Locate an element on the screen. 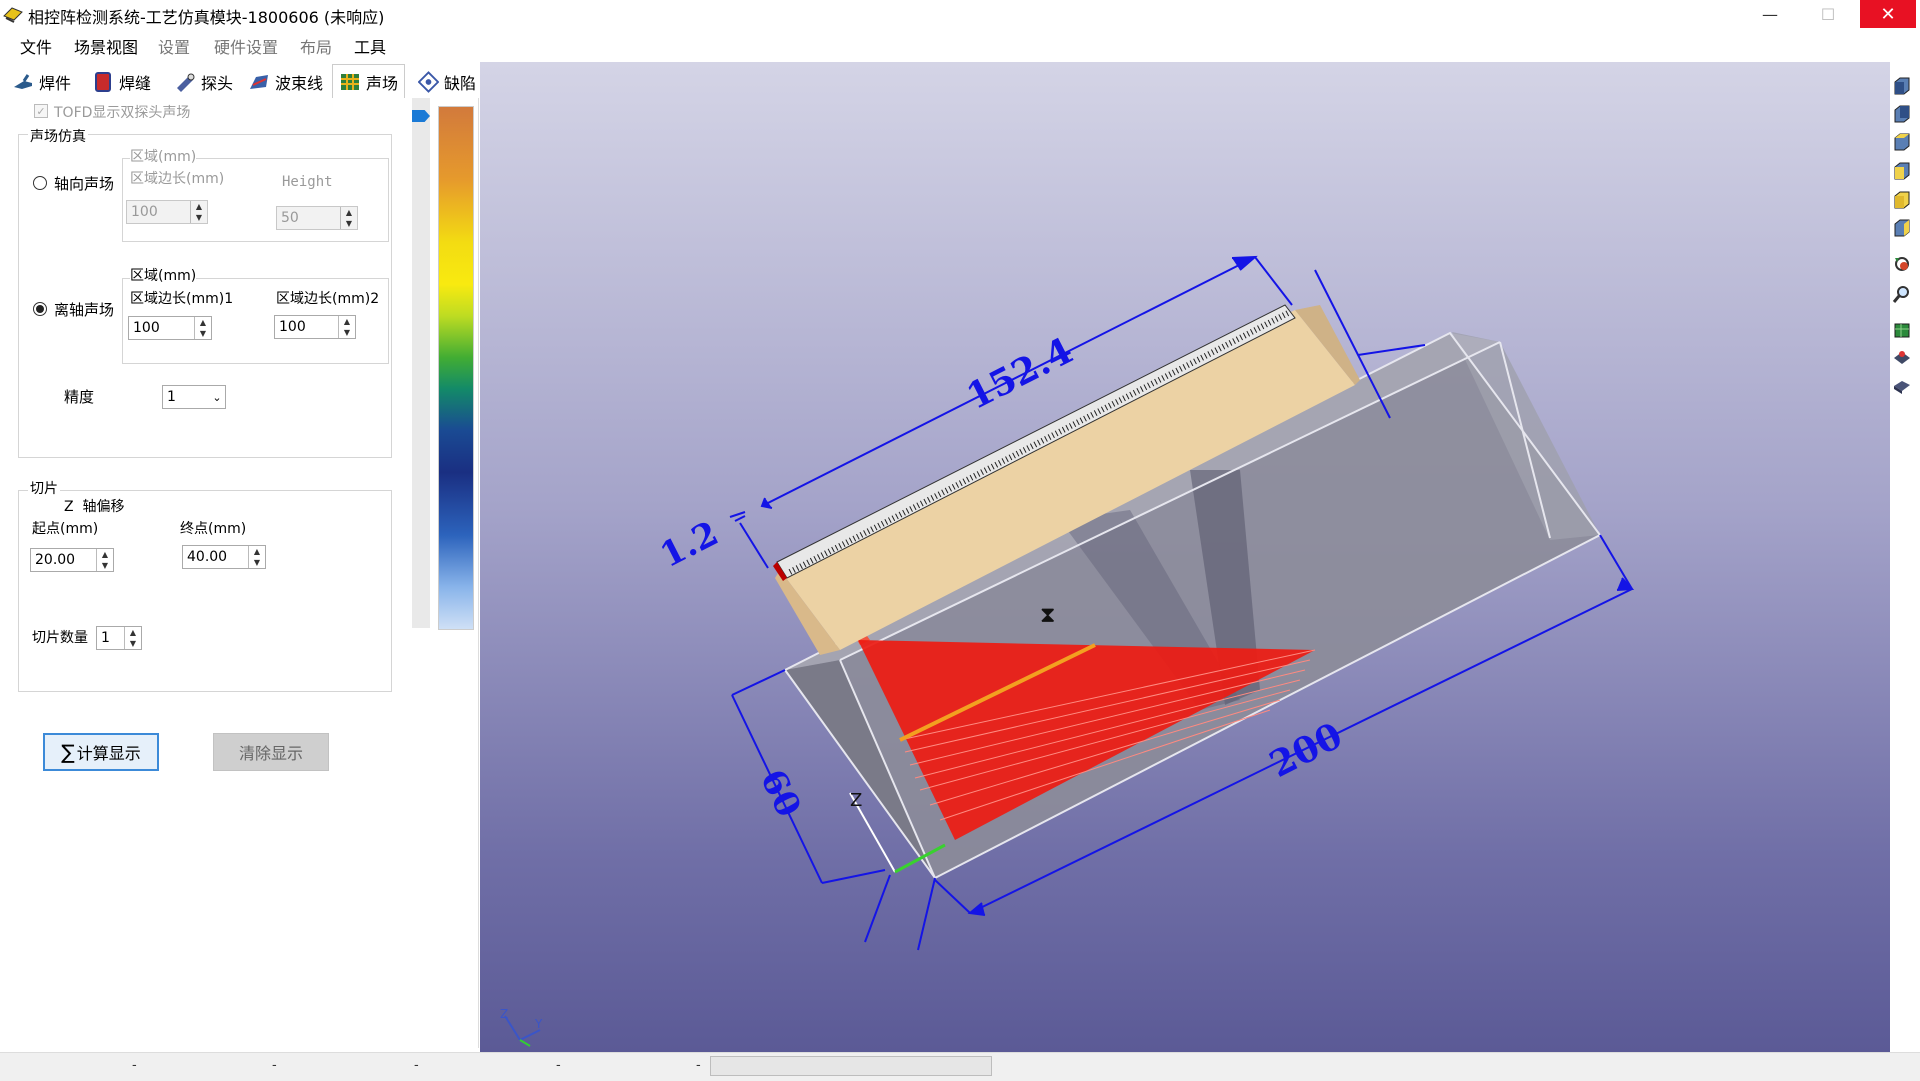  off-axis-radio is located at coordinates (40, 309).